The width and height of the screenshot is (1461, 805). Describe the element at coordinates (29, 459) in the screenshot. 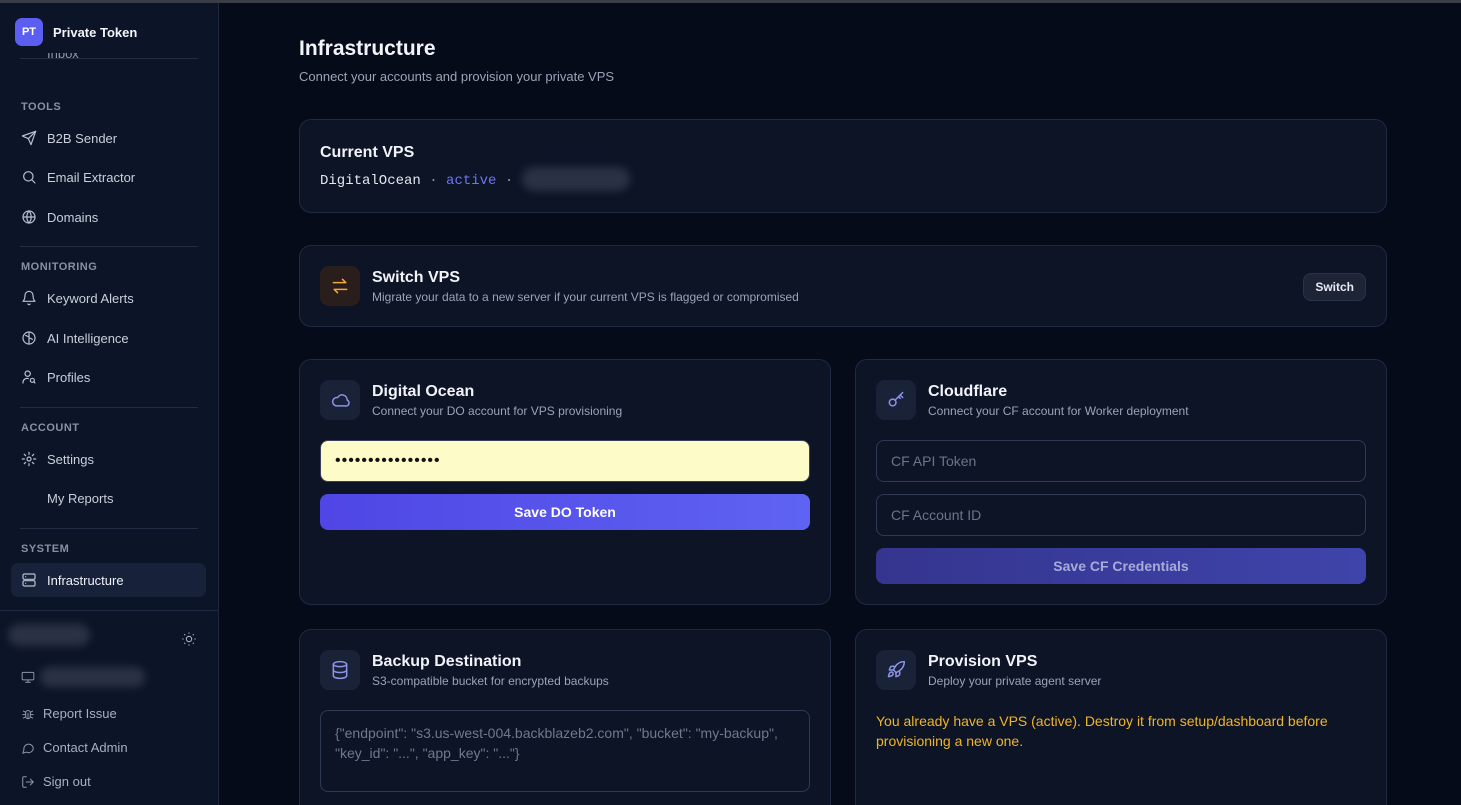

I see `gear-icon` at that location.